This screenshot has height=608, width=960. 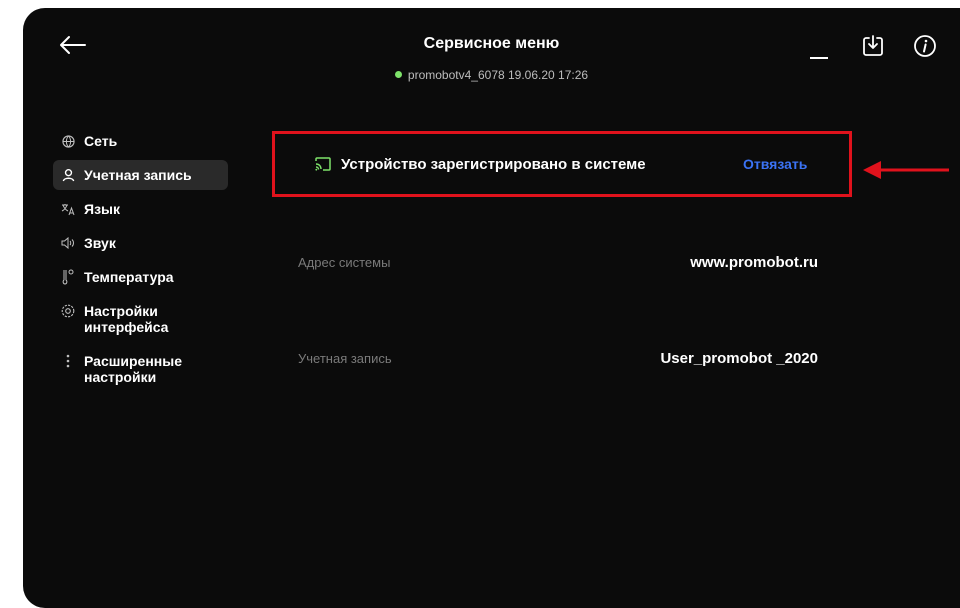 What do you see at coordinates (906, 170) in the screenshot?
I see `annotation-arrow-icon` at bounding box center [906, 170].